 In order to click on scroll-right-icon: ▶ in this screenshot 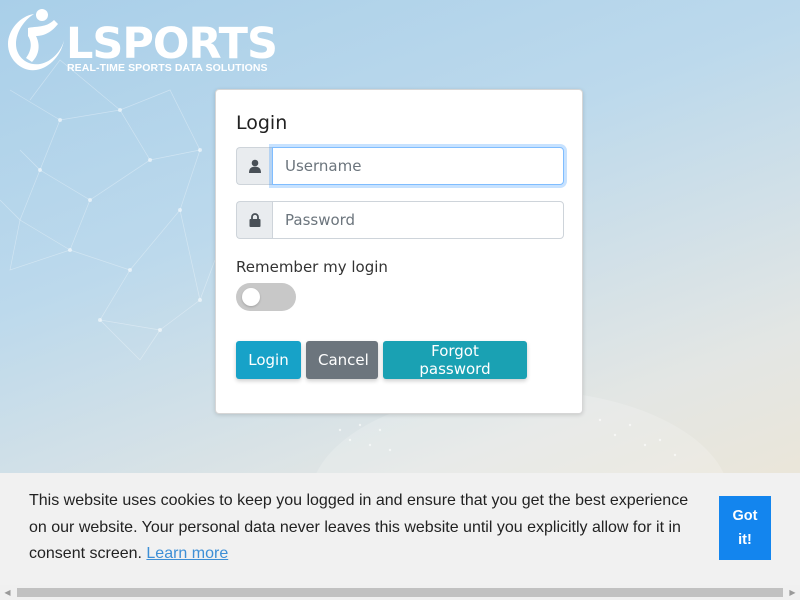, I will do `click(792, 592)`.